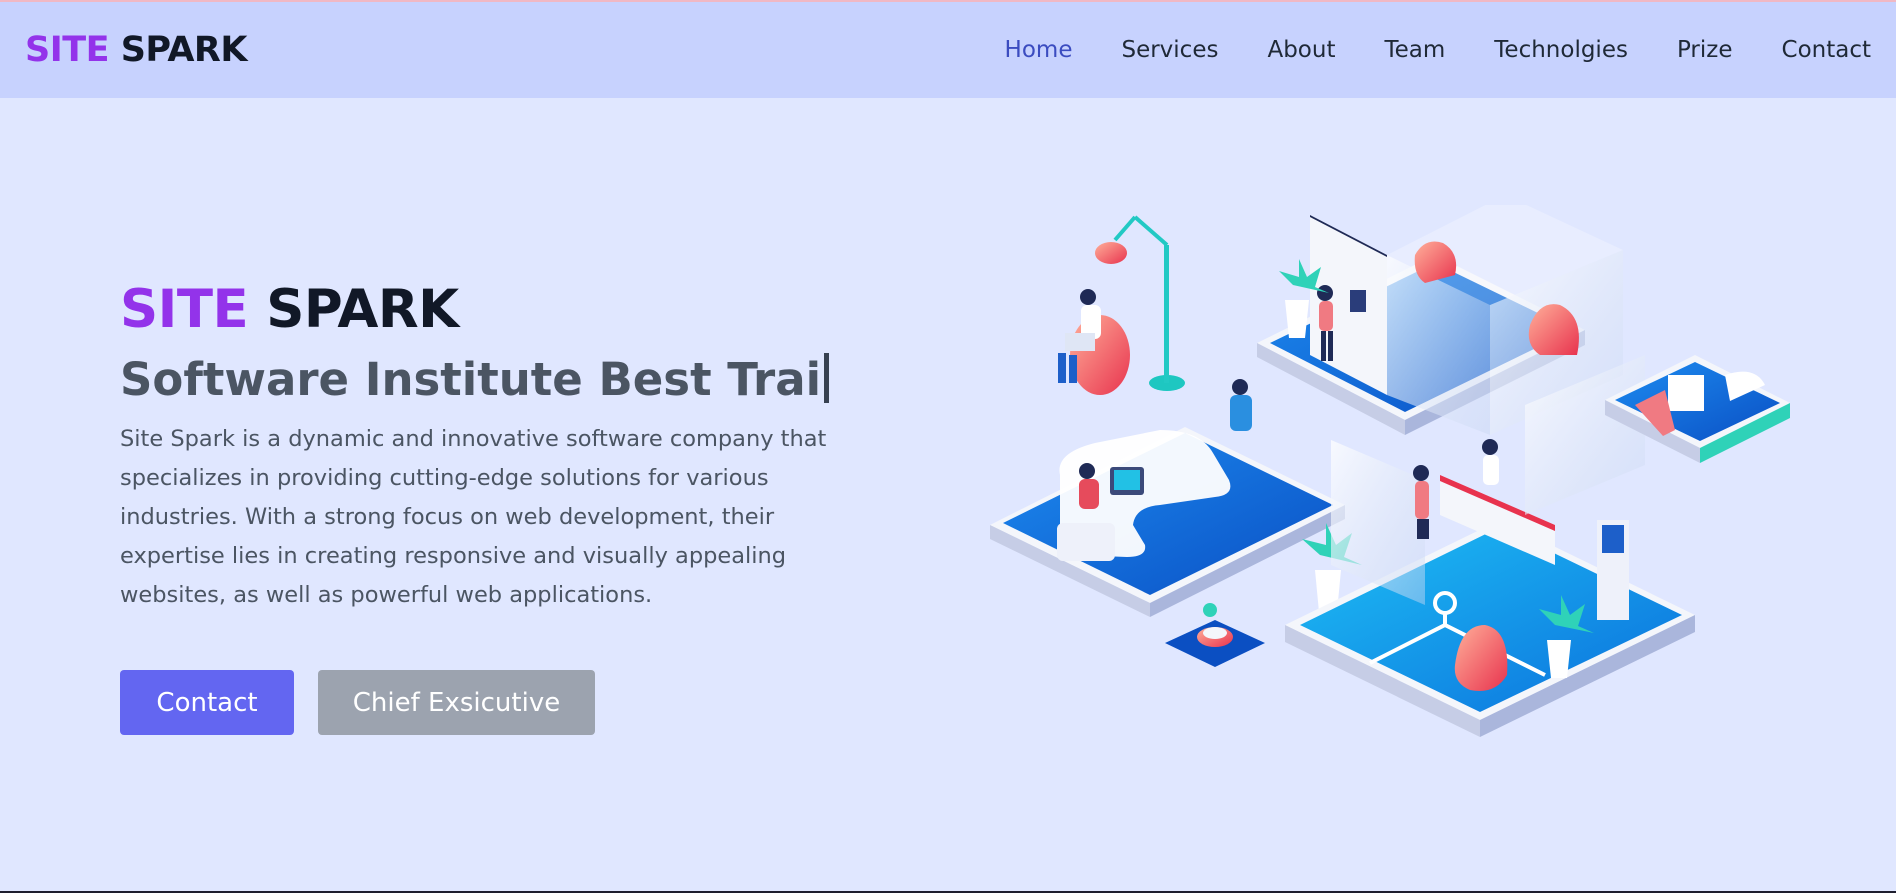  I want to click on nav-link-team: Team, so click(1414, 50).